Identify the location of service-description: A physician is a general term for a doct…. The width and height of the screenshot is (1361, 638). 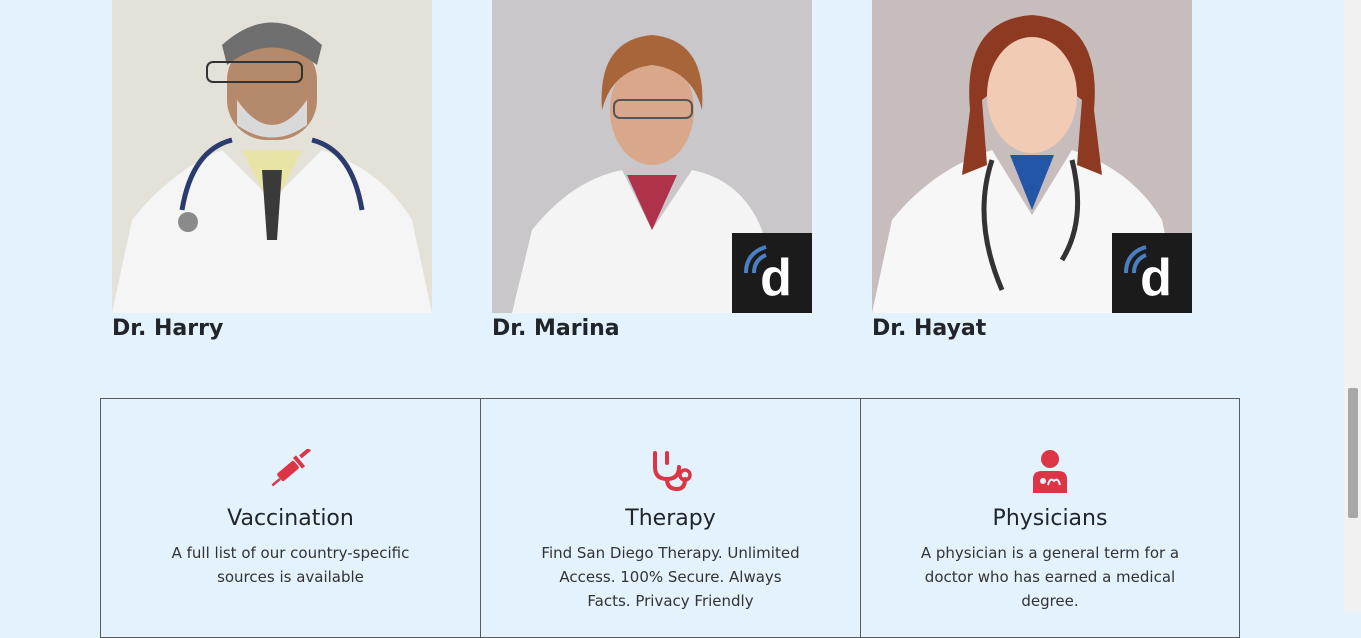
(1050, 577).